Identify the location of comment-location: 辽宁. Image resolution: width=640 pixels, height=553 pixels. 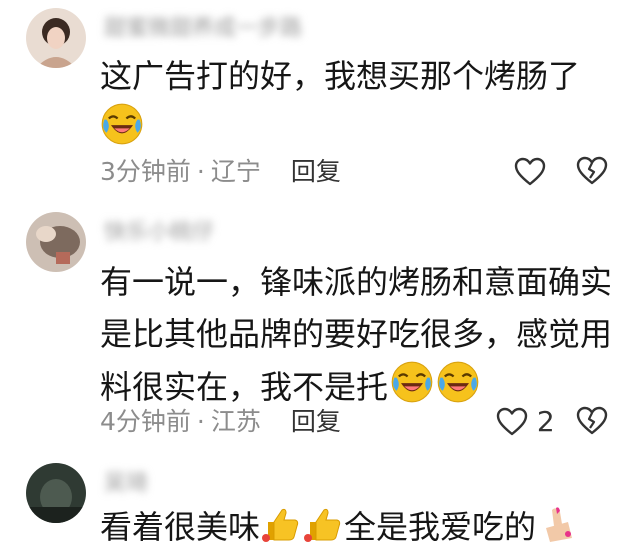
(235, 171).